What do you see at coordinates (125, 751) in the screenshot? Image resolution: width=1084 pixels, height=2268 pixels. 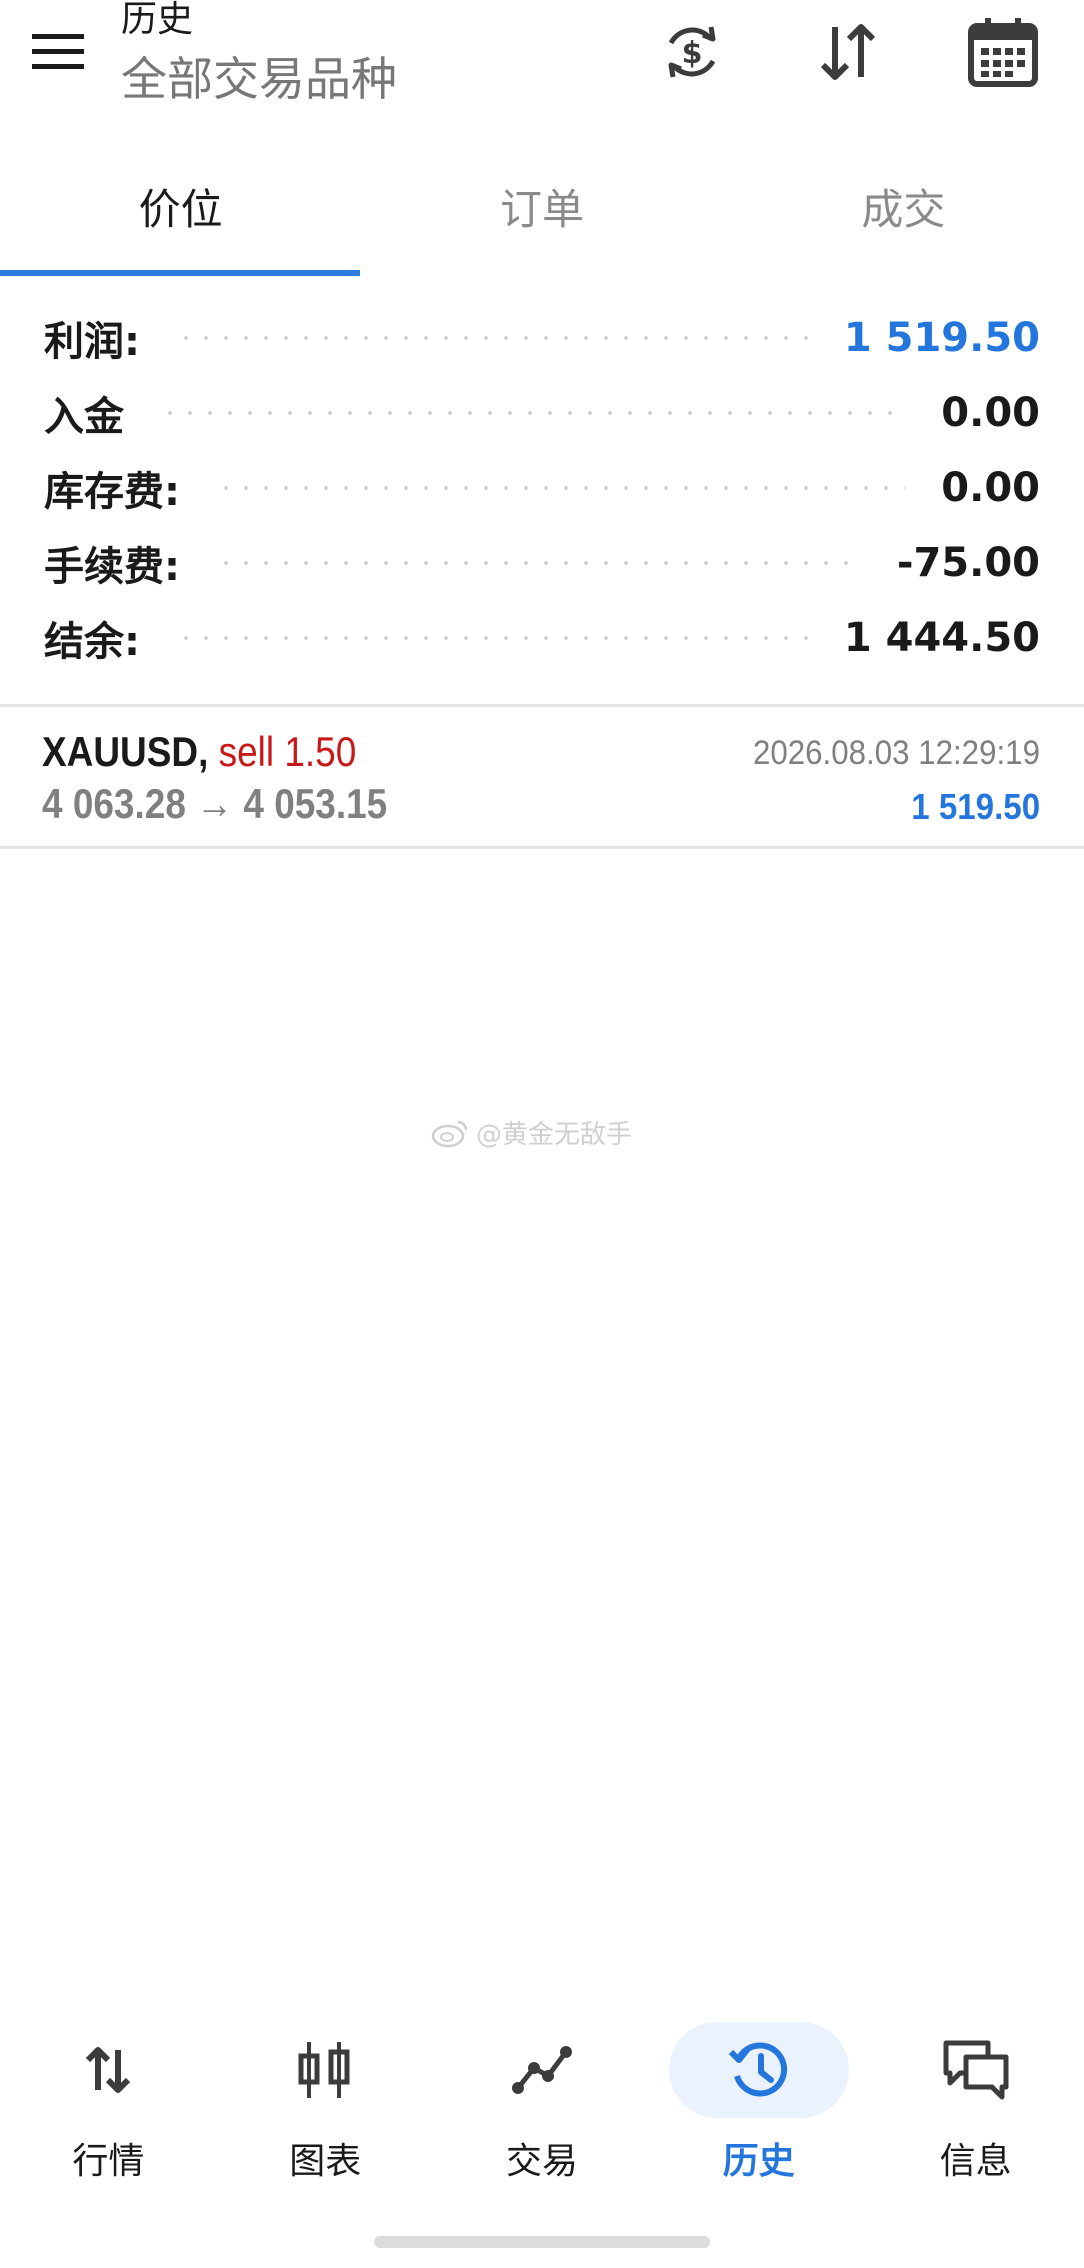 I see `deal-symbol: XAUUSD,` at bounding box center [125, 751].